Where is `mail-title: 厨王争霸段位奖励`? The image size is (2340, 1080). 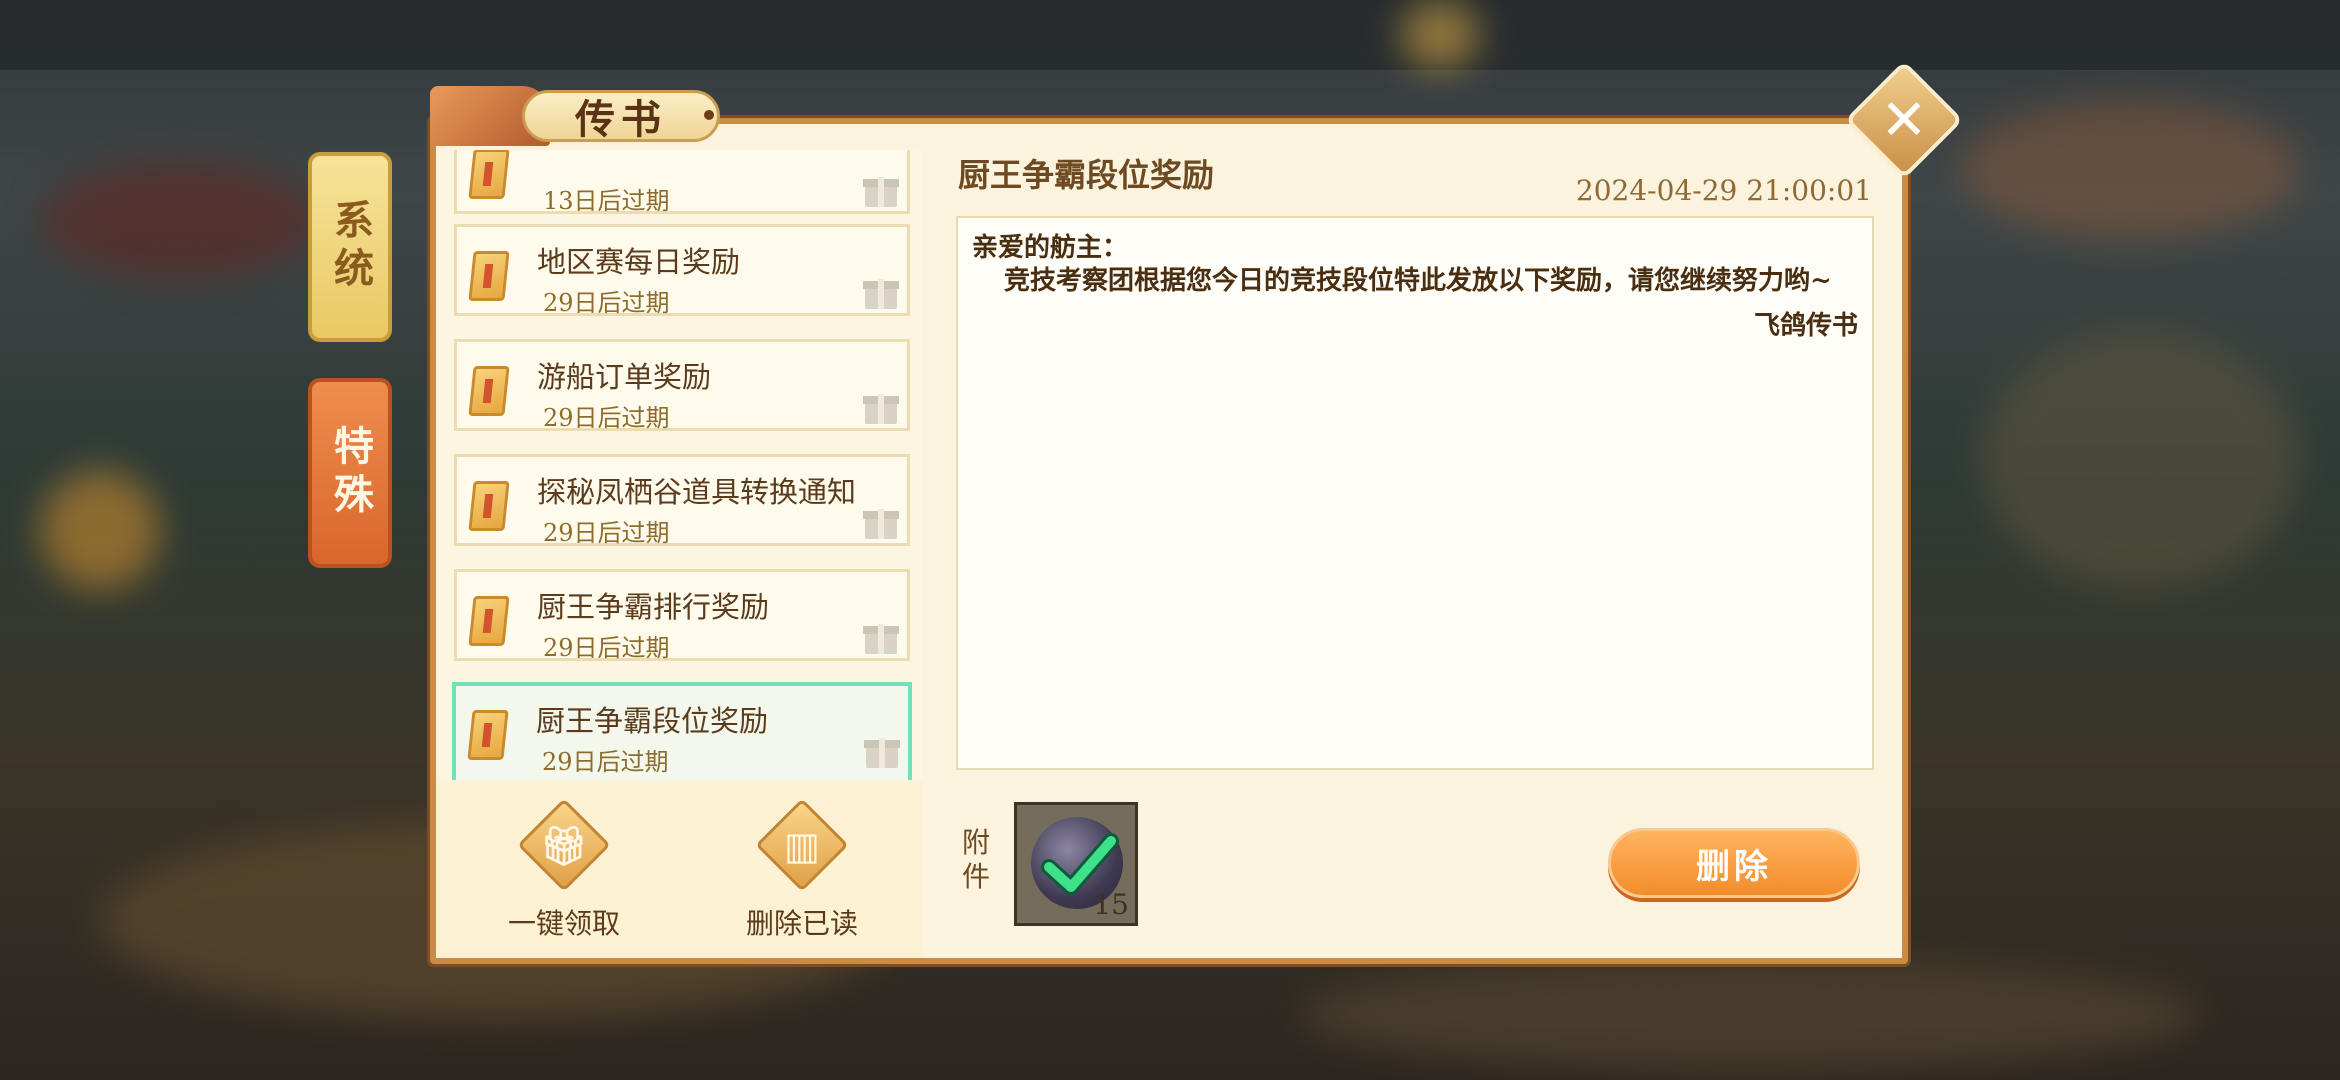 mail-title: 厨王争霸段位奖励 is located at coordinates (652, 721).